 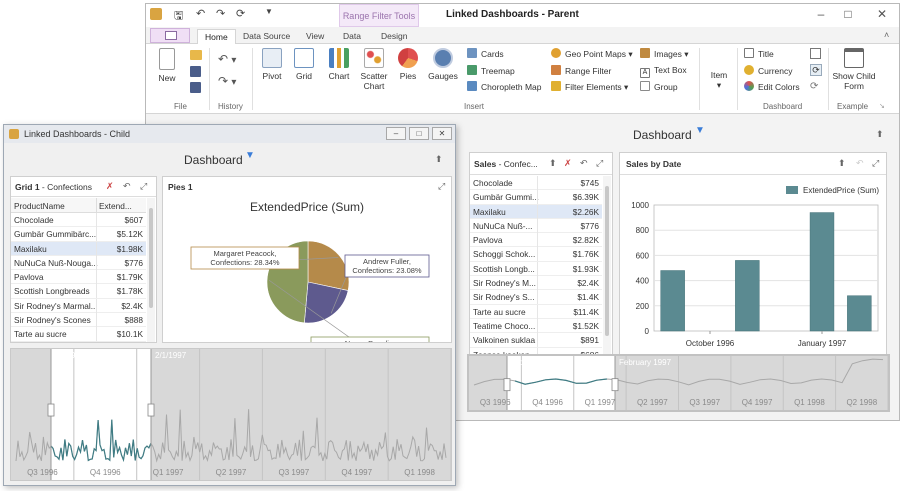 What do you see at coordinates (78, 220) in the screenshot?
I see `table-row: Chocolade $607` at bounding box center [78, 220].